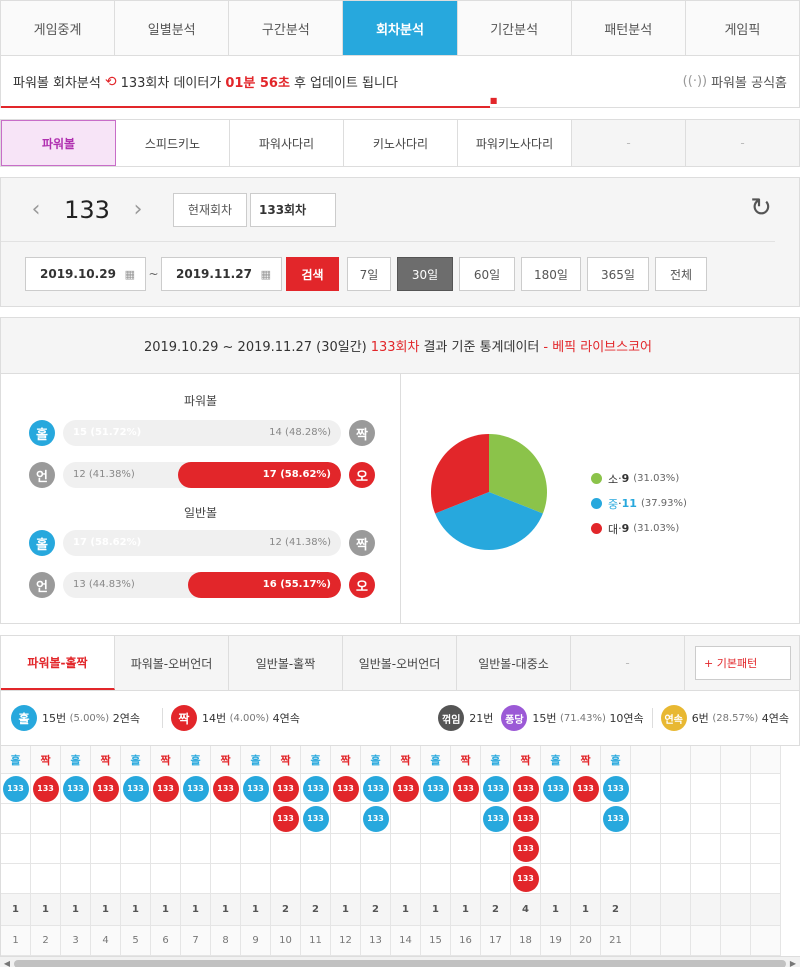 The height and width of the screenshot is (967, 800). I want to click on legend-label: 중, so click(613, 504).